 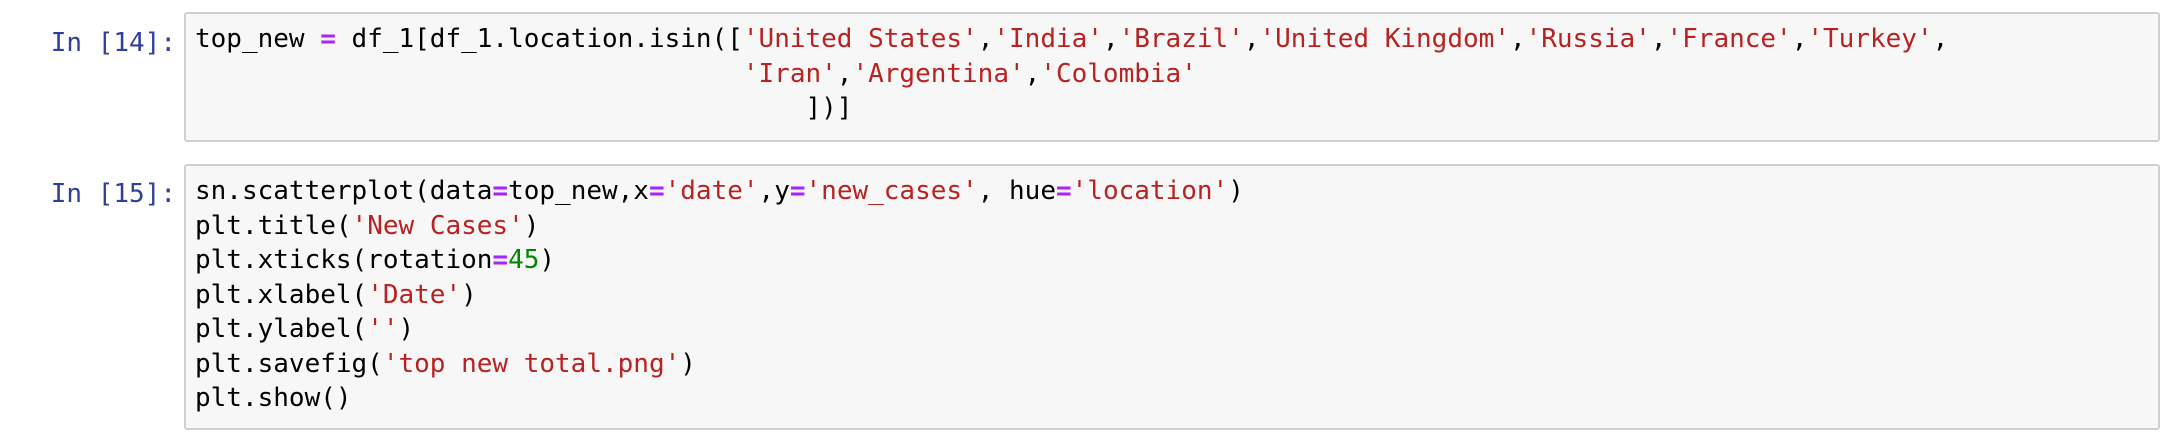 I want to click on code-line: plt.show(), so click(x=1176, y=398).